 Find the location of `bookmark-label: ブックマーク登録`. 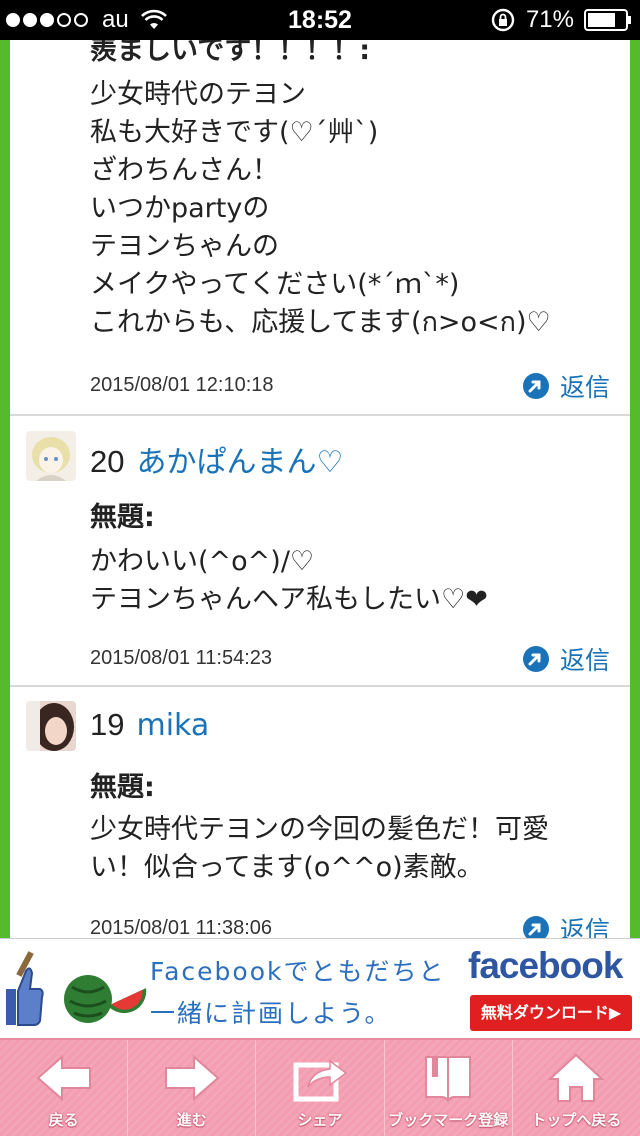

bookmark-label: ブックマーク登録 is located at coordinates (448, 1120).